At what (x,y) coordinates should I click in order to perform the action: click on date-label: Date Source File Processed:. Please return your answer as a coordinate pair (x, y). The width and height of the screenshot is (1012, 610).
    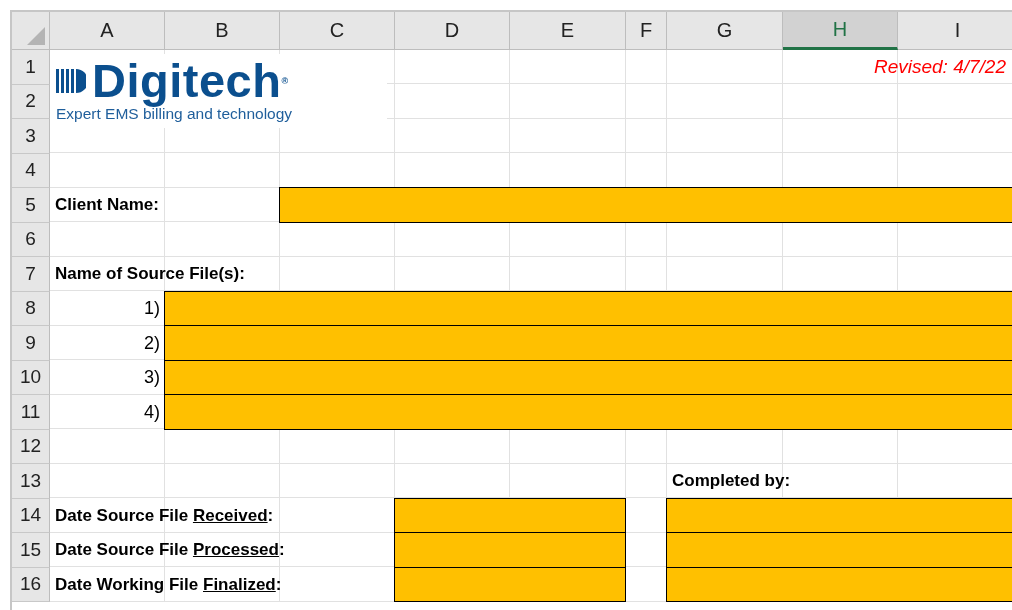
    Looking at the image, I should click on (170, 550).